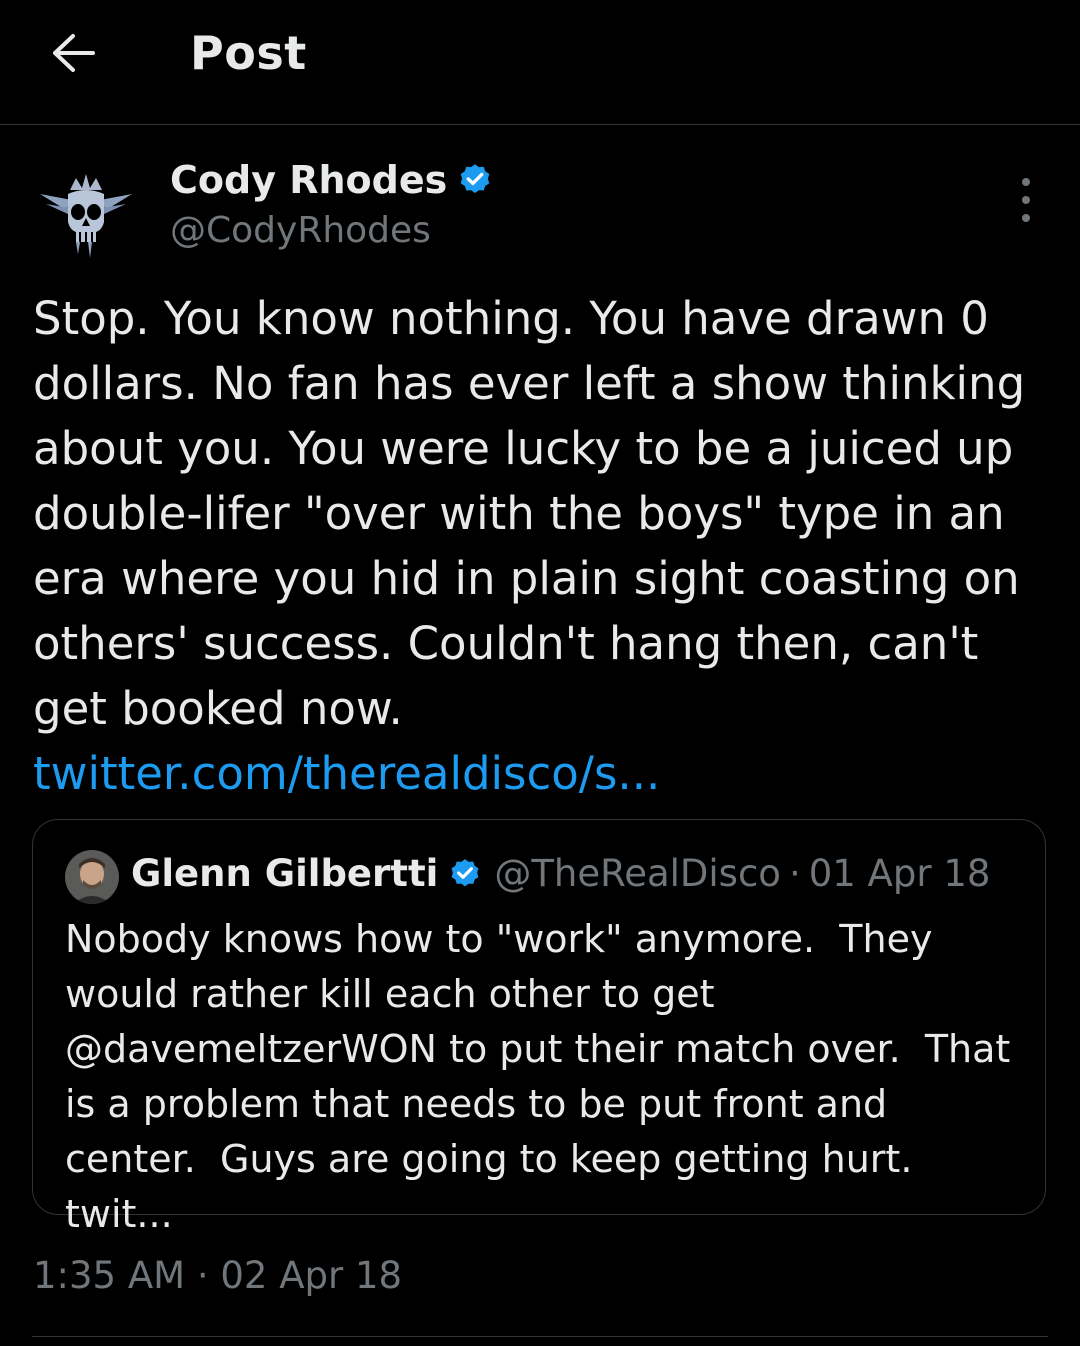 This screenshot has height=1346, width=1080. I want to click on avatar, so click(86, 214).